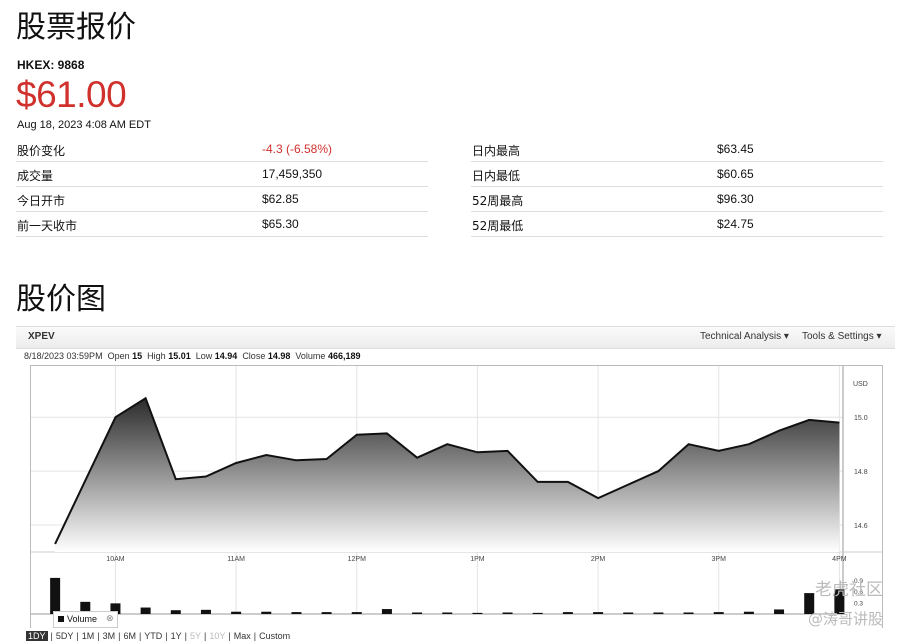 The image size is (897, 641). What do you see at coordinates (61, 619) in the screenshot?
I see `volume-swatch` at bounding box center [61, 619].